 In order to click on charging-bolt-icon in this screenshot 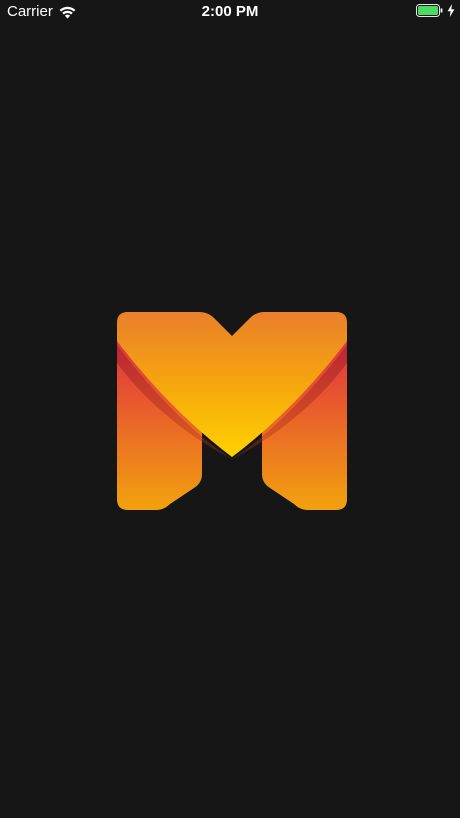, I will do `click(451, 10)`.